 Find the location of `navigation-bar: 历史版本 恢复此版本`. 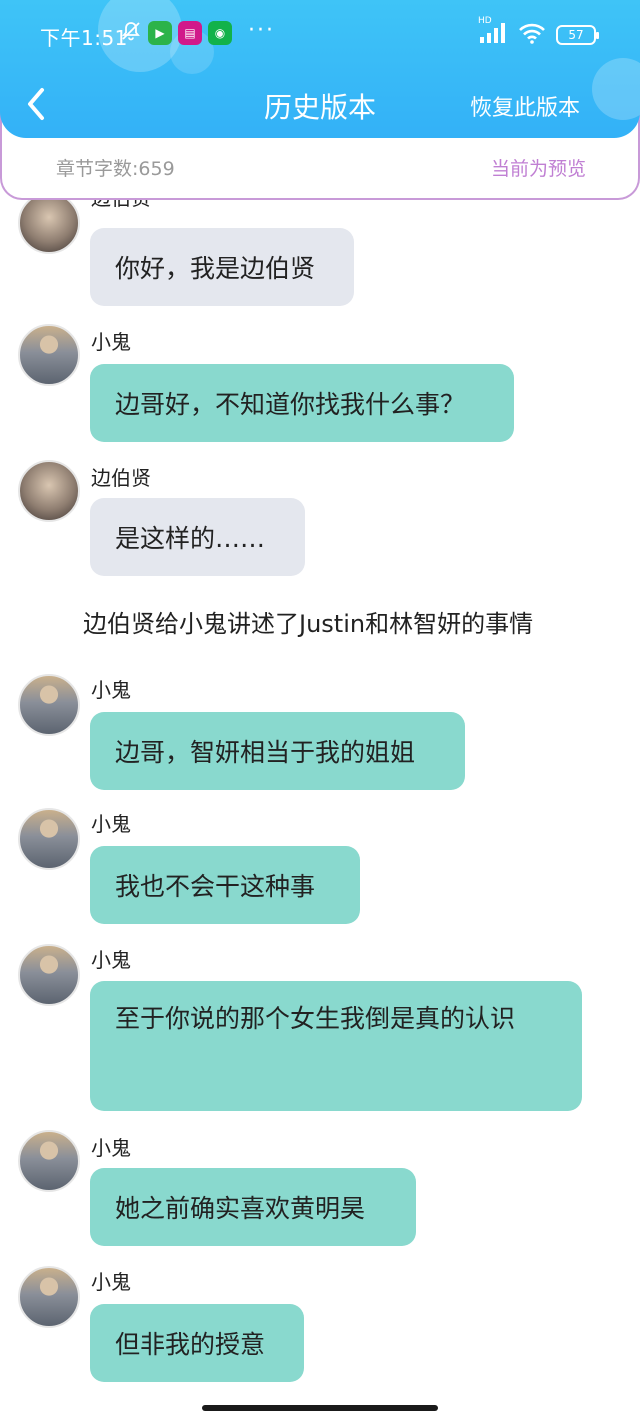

navigation-bar: 历史版本 恢复此版本 is located at coordinates (320, 104).